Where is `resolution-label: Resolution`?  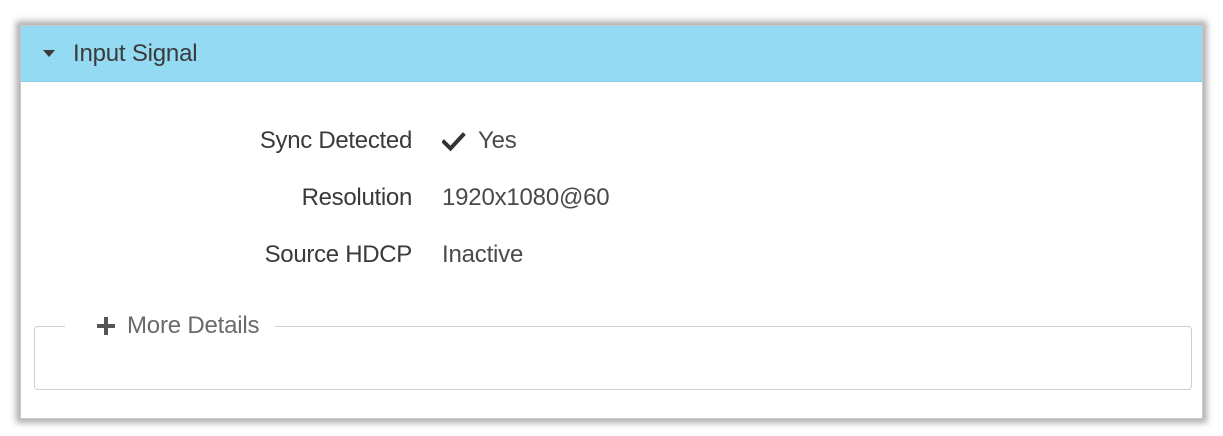
resolution-label: Resolution is located at coordinates (357, 197).